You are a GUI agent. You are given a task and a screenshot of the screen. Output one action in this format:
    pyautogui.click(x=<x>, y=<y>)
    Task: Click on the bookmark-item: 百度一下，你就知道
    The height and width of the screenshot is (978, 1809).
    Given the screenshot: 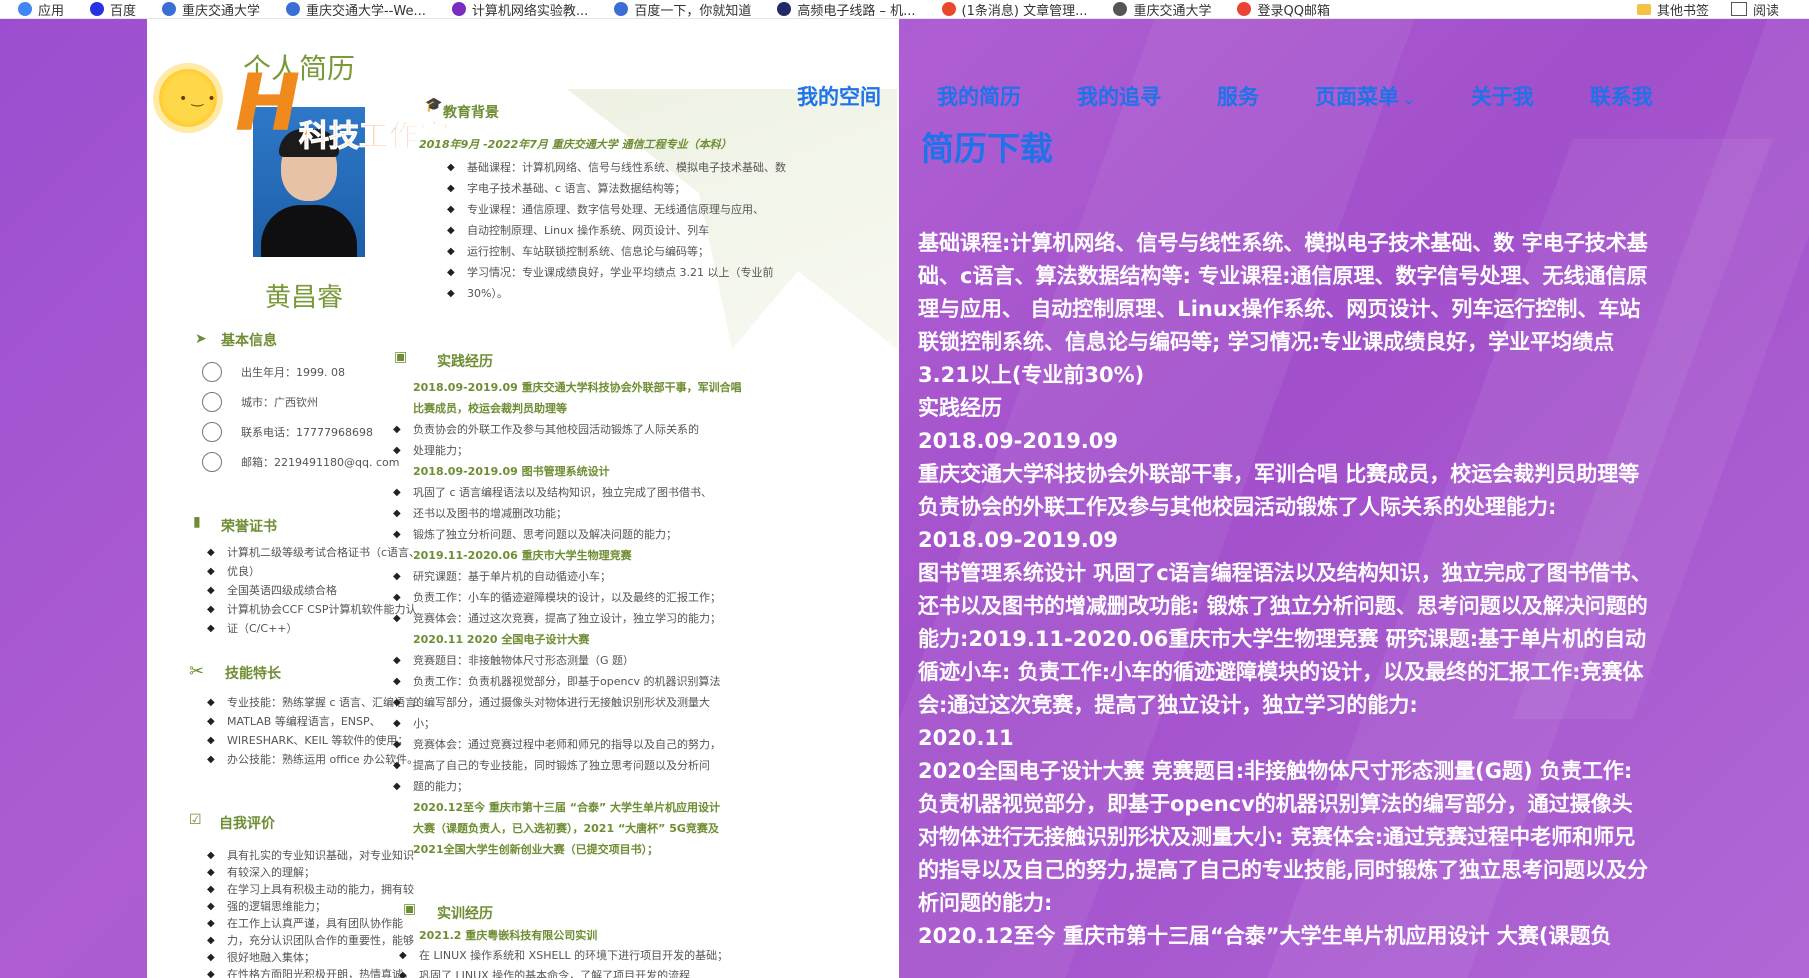 What is the action you would take?
    pyautogui.click(x=682, y=9)
    